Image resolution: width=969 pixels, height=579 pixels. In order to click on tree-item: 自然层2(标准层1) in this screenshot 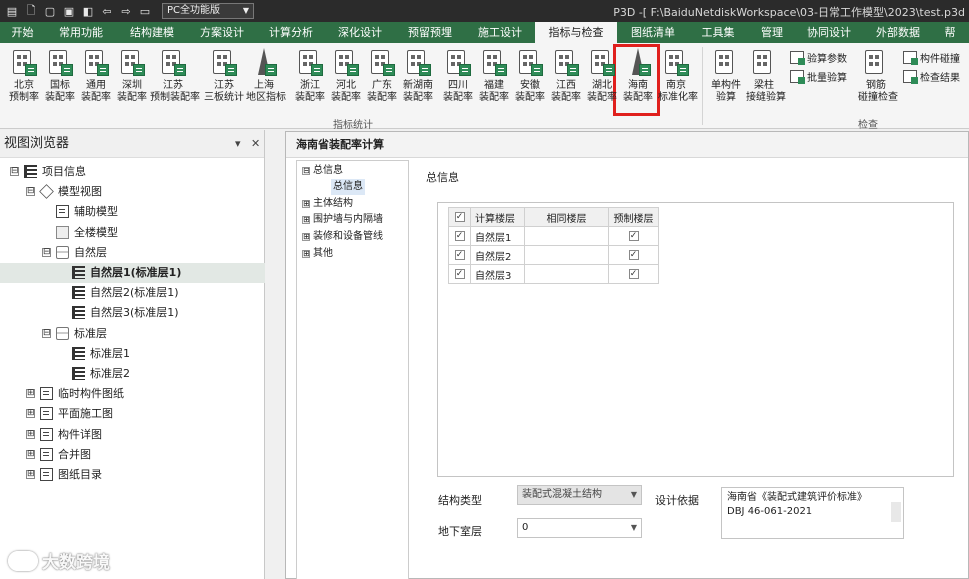, I will do `click(132, 293)`.